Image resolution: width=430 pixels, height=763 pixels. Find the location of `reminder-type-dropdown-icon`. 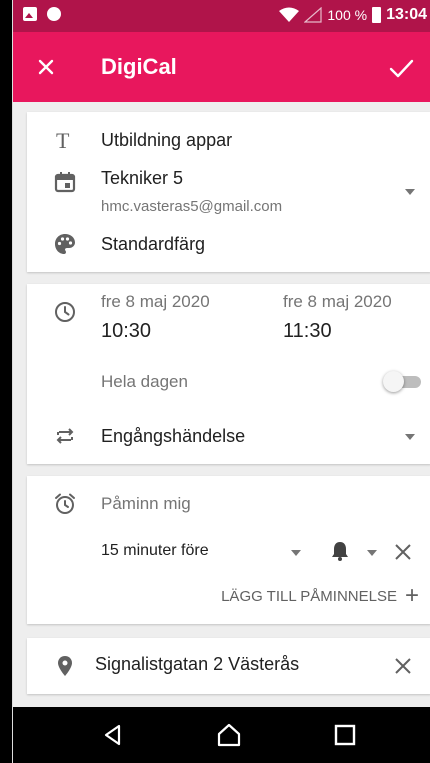

reminder-type-dropdown-icon is located at coordinates (372, 553).